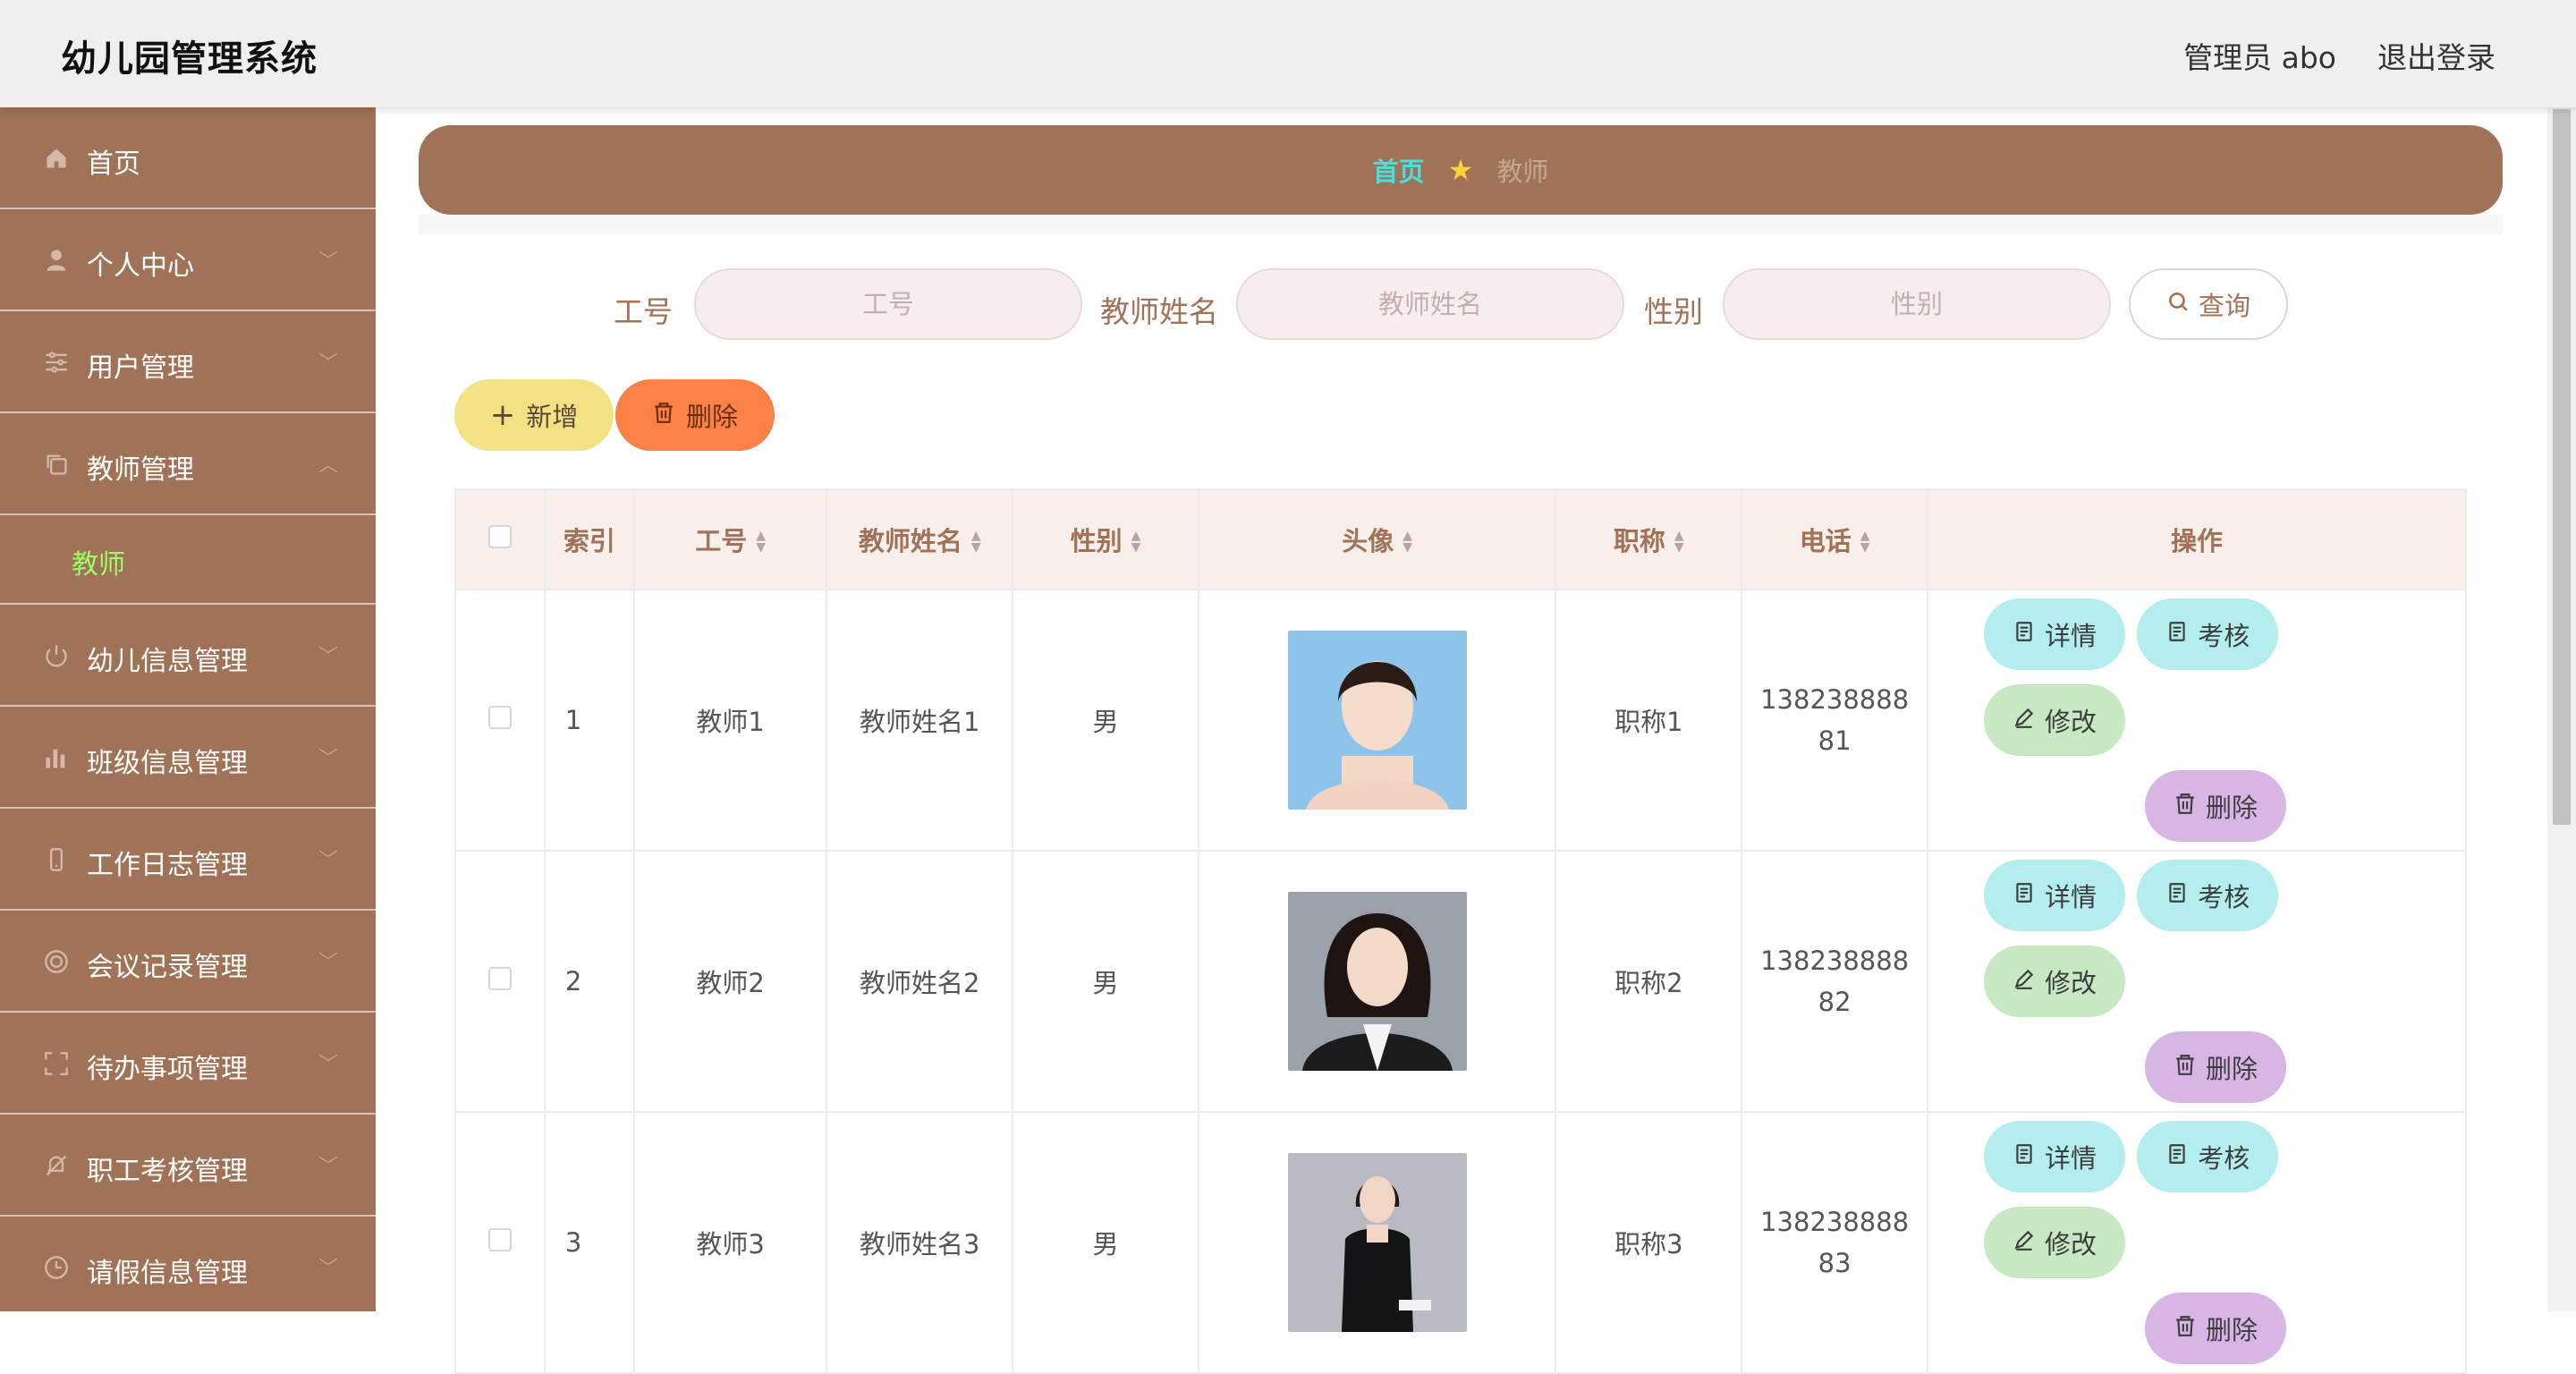 This screenshot has height=1374, width=2576. I want to click on job-no-input: 工号, so click(888, 304).